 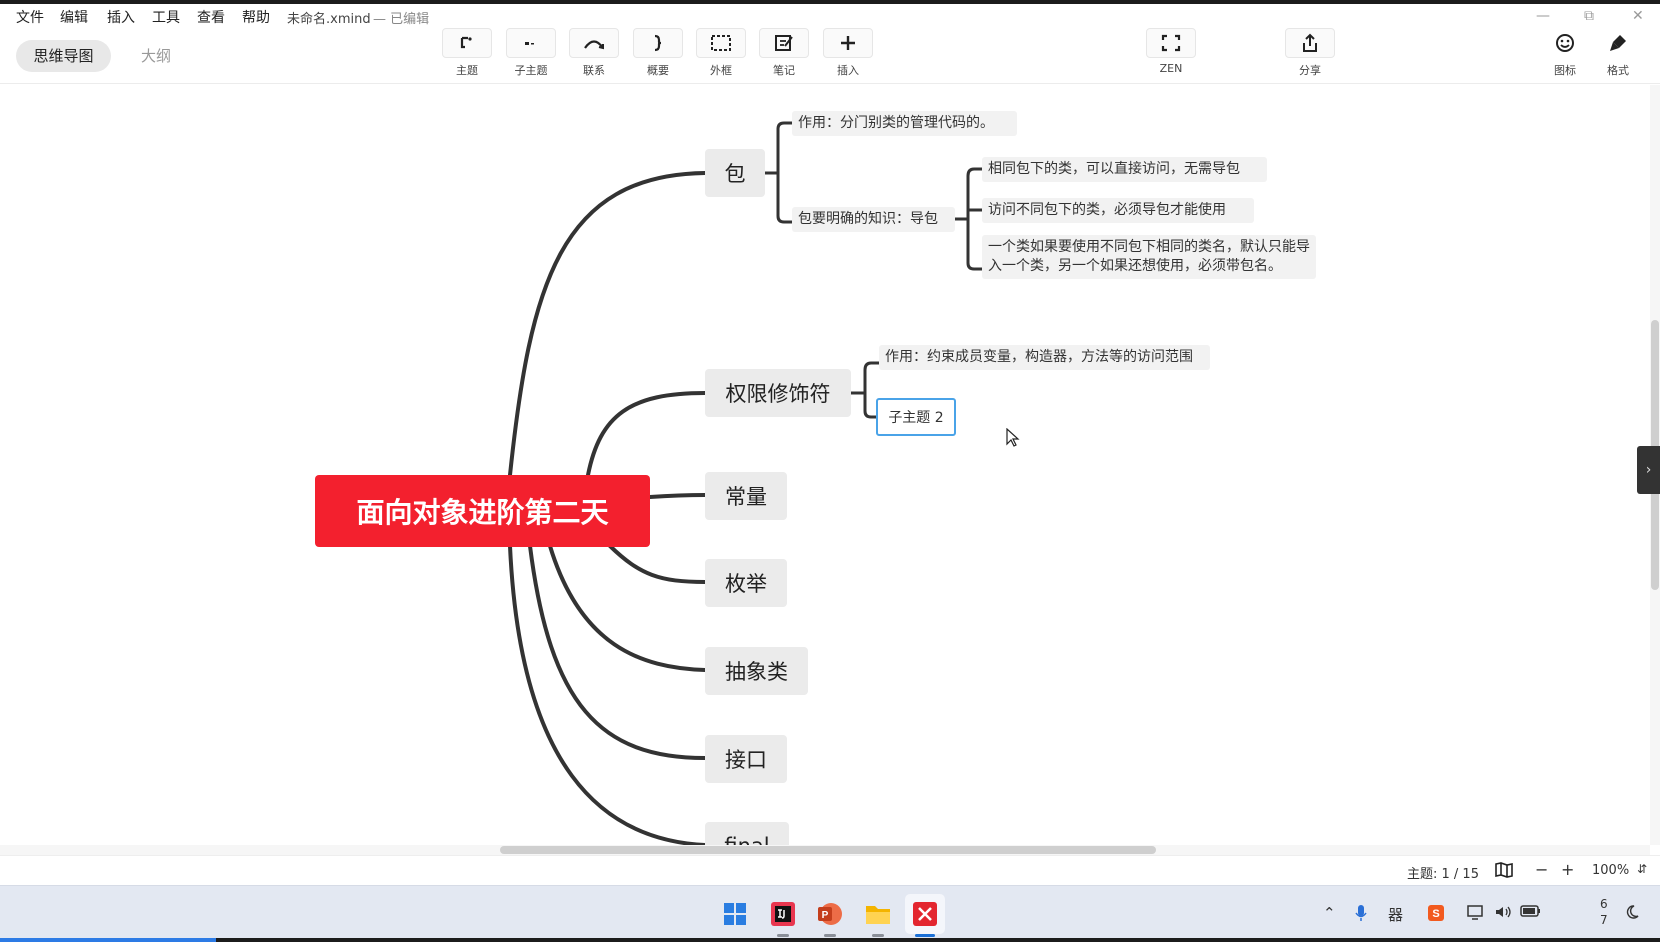 What do you see at coordinates (1604, 912) in the screenshot?
I see `system-clock: 6 7` at bounding box center [1604, 912].